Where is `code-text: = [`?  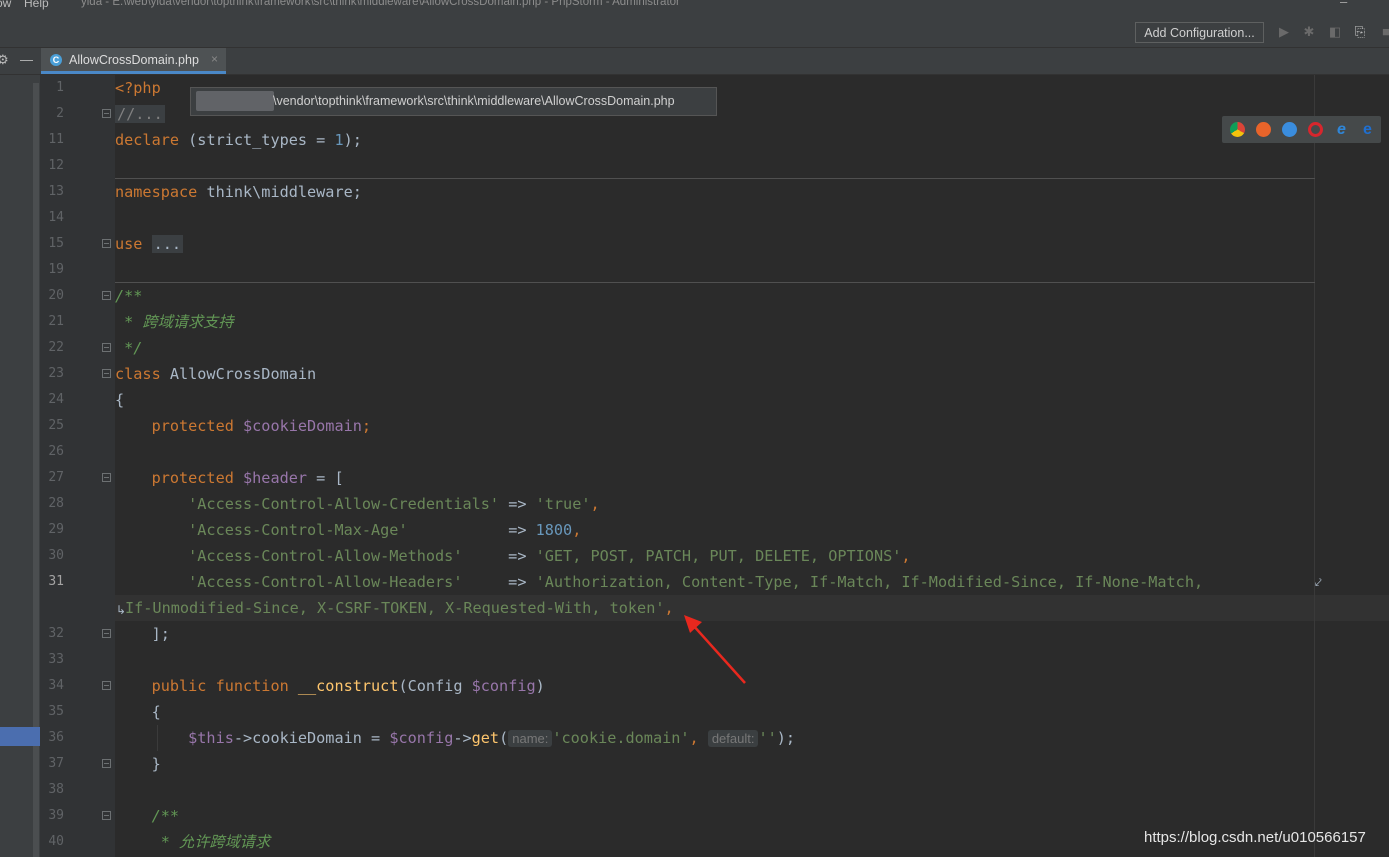 code-text: = [ is located at coordinates (325, 478).